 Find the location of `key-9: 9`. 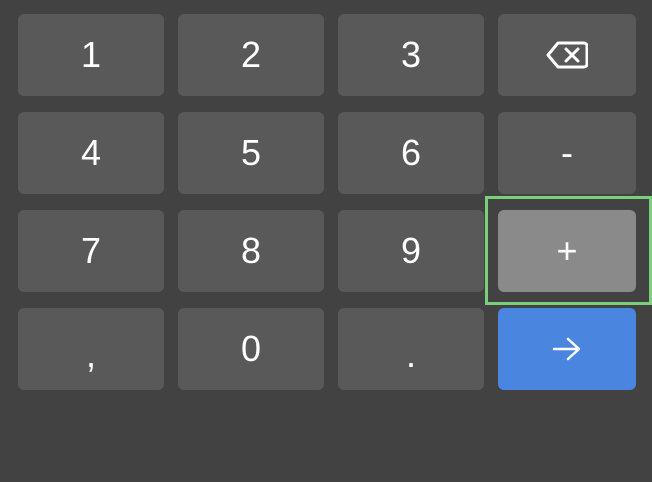

key-9: 9 is located at coordinates (411, 251).